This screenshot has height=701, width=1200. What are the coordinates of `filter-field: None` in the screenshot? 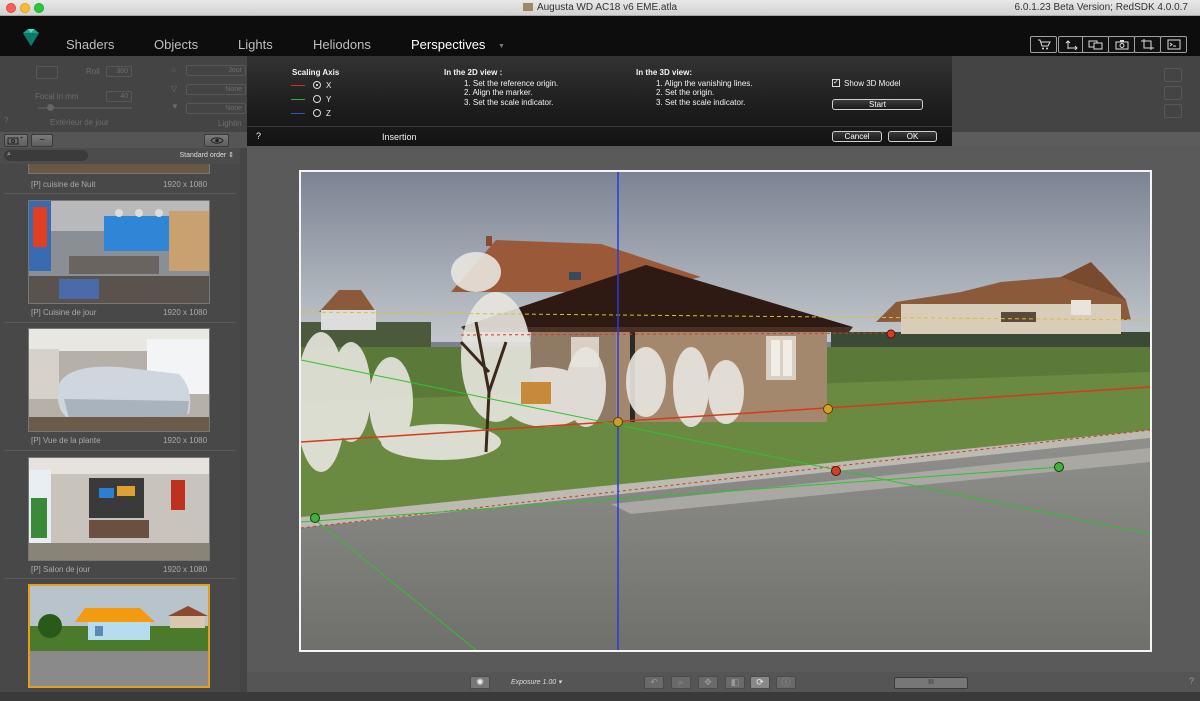 It's located at (216, 89).